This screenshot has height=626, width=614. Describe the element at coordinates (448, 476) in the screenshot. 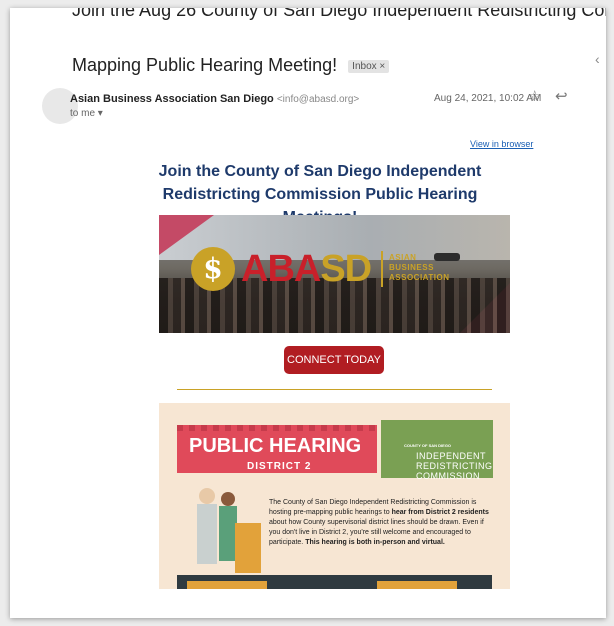

I see `commission-line3: COMMISSION` at that location.